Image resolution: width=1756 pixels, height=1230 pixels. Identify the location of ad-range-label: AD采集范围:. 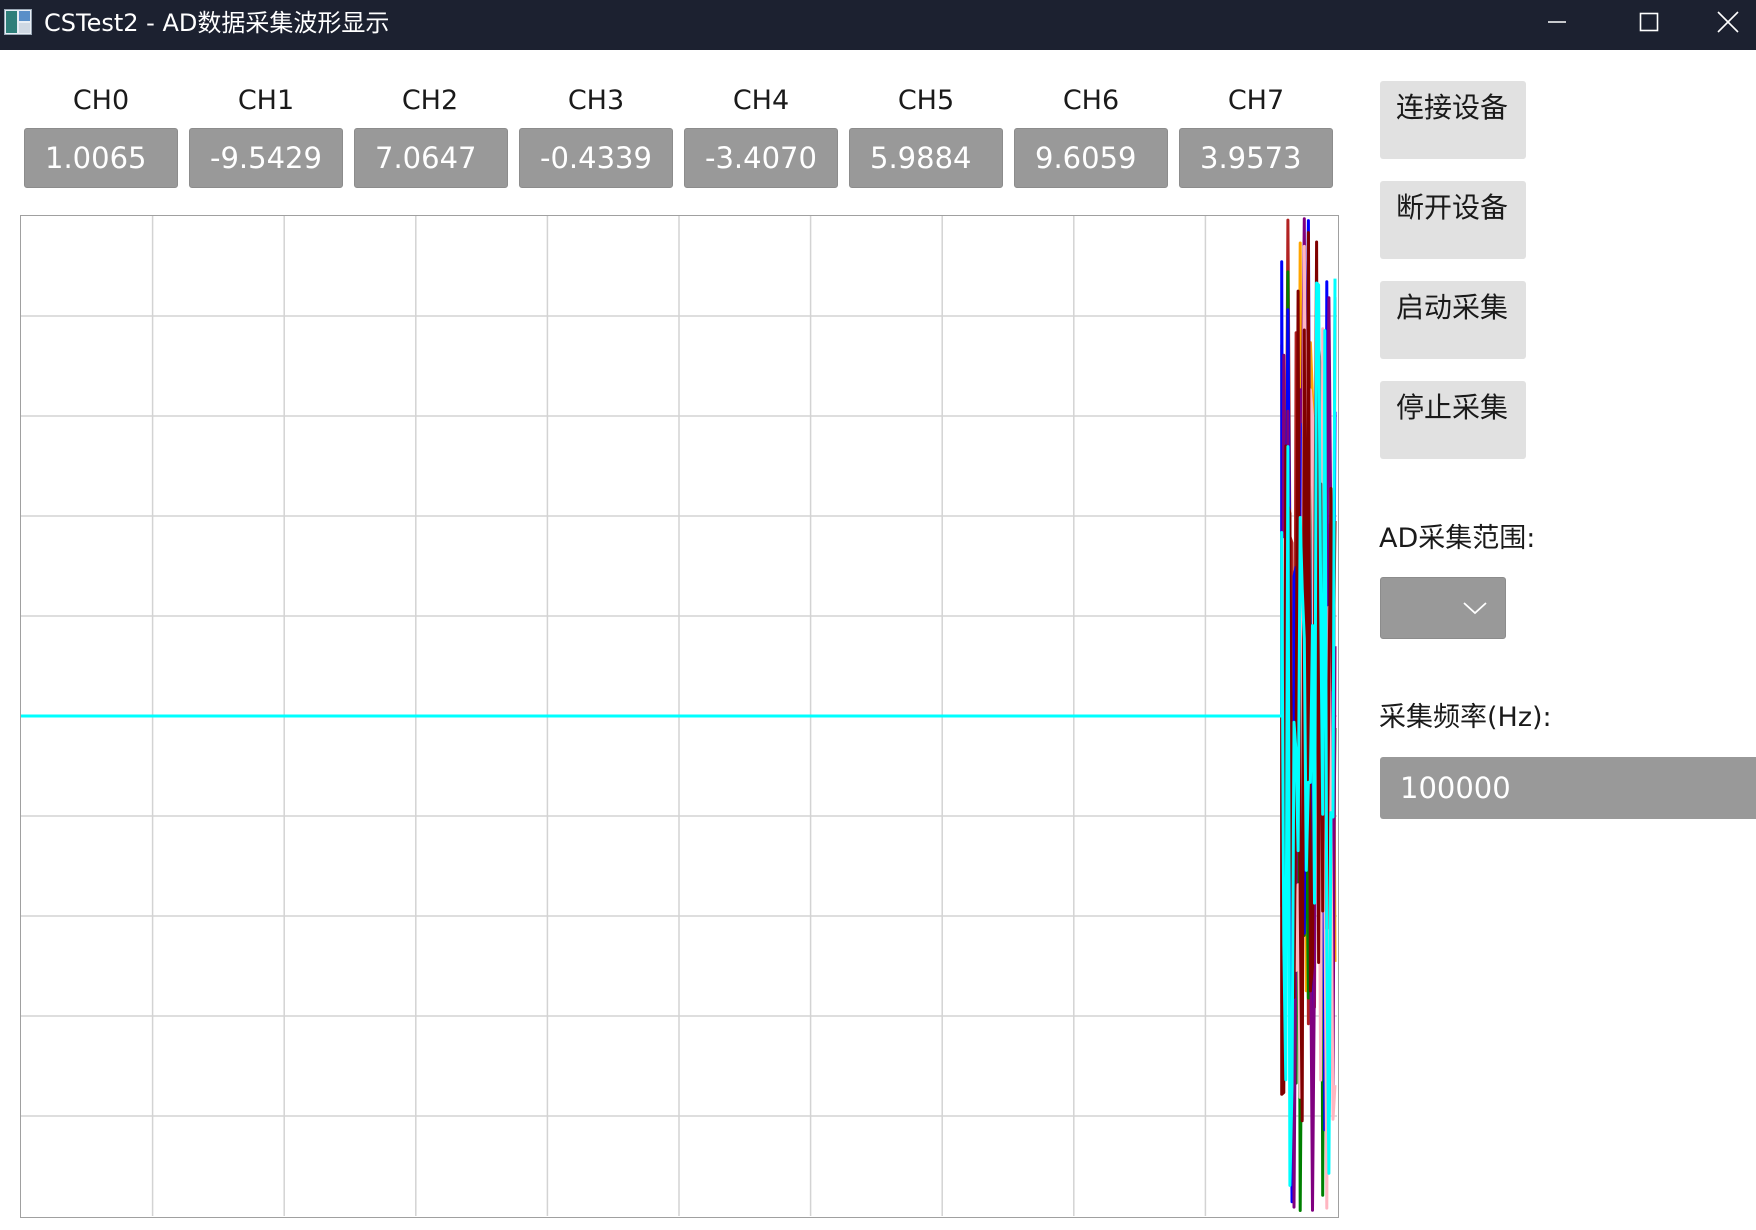
(1457, 538).